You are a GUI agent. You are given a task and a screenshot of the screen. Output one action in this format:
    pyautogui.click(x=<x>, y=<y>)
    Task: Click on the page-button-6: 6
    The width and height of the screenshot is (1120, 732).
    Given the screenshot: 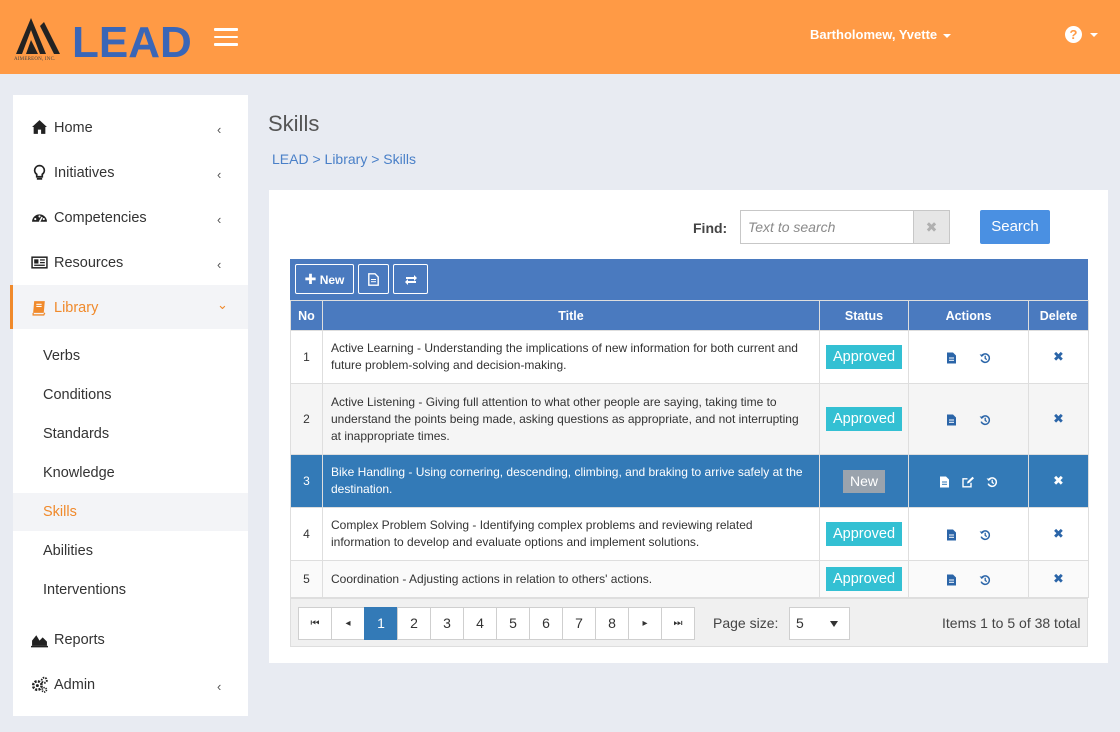 What is the action you would take?
    pyautogui.click(x=546, y=623)
    